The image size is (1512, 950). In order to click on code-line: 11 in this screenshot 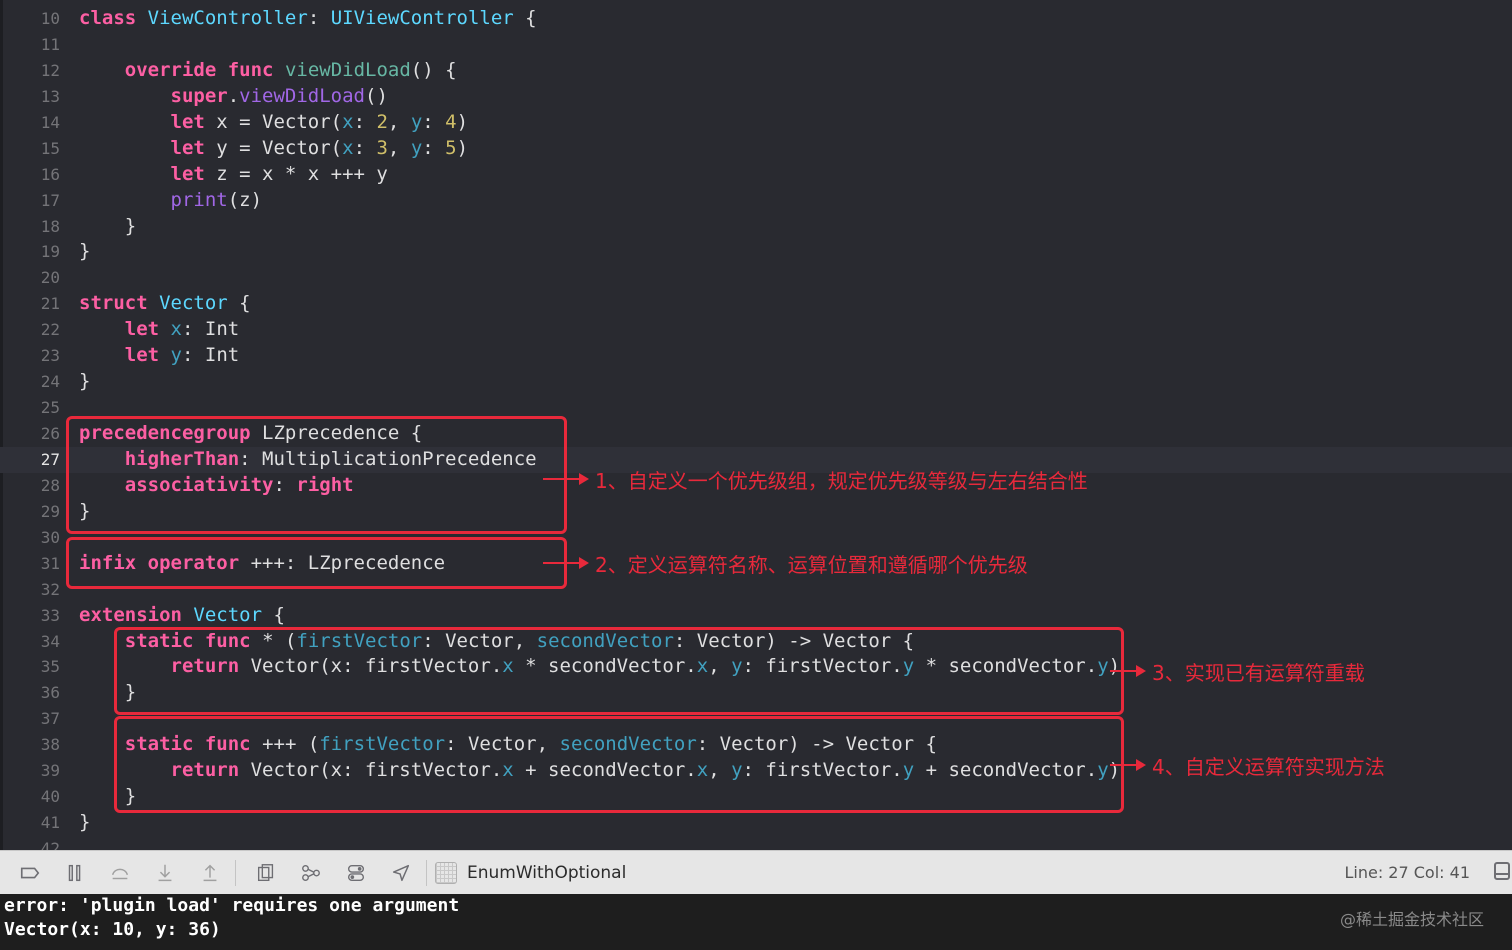, I will do `click(756, 45)`.